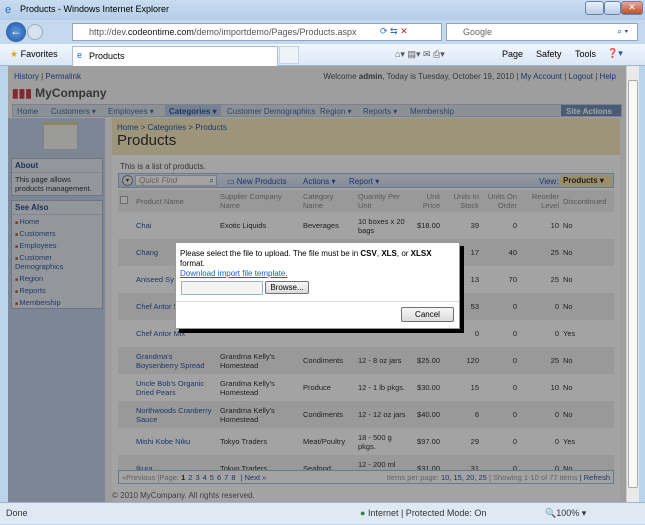 This screenshot has height=525, width=645. What do you see at coordinates (542, 32) in the screenshot?
I see `search-box: Google ⌕ ▾` at bounding box center [542, 32].